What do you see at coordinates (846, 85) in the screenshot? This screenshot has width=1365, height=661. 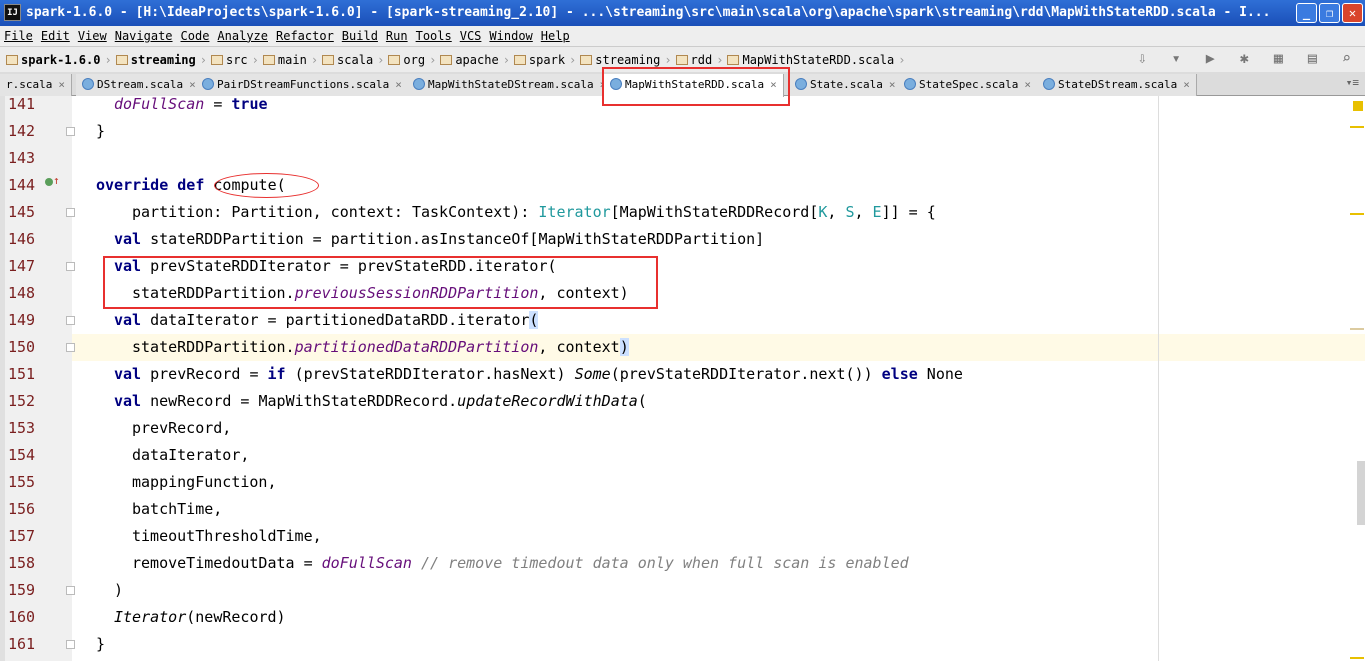 I see `tab-state-scala: State.scala ×` at bounding box center [846, 85].